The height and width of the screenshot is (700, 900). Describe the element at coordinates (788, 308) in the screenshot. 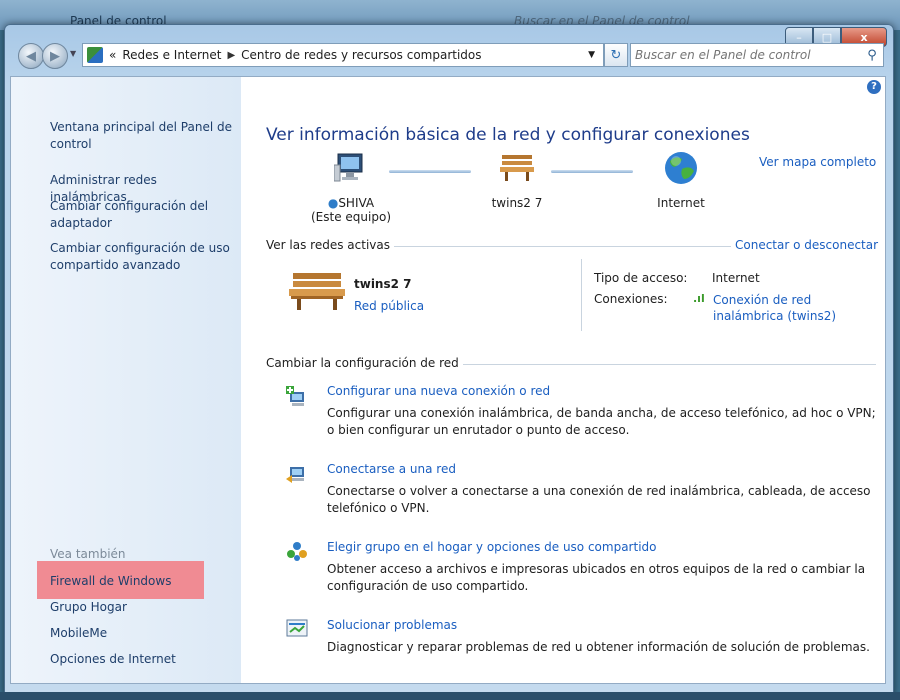

I see `wireless-connection-link: Conexión de red inalámbrica (twins2)` at that location.